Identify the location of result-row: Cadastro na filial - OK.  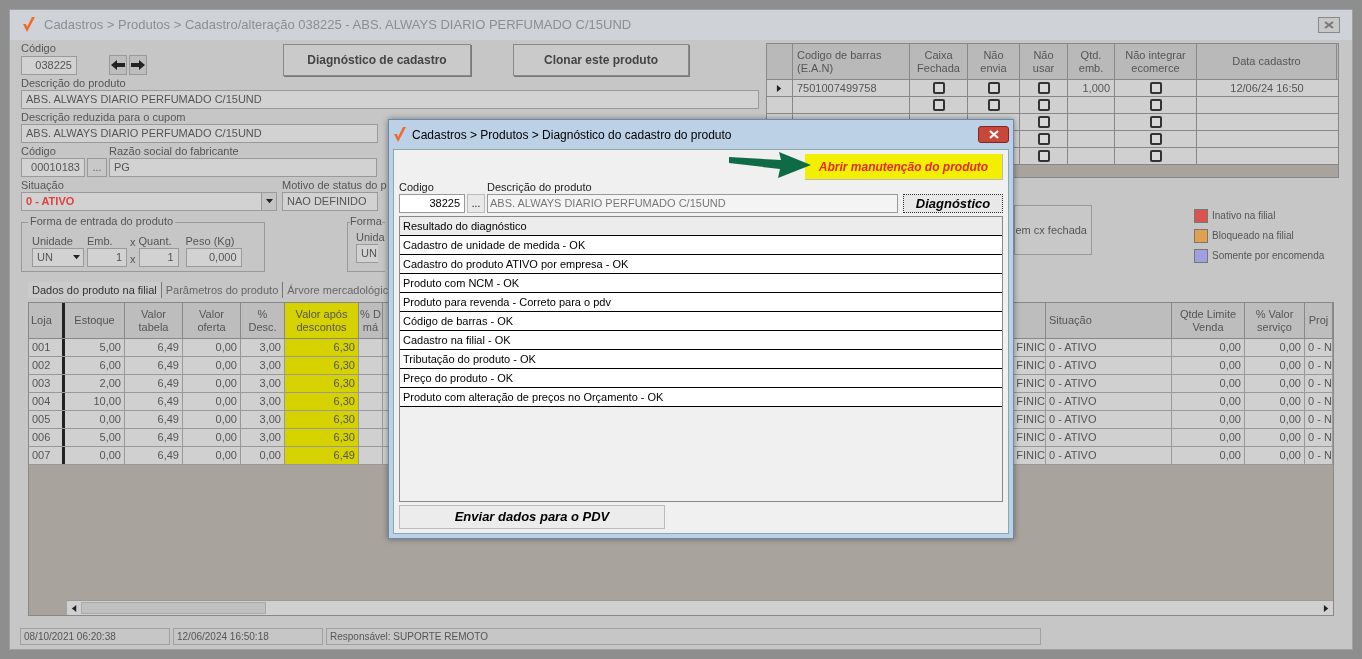
(701, 340).